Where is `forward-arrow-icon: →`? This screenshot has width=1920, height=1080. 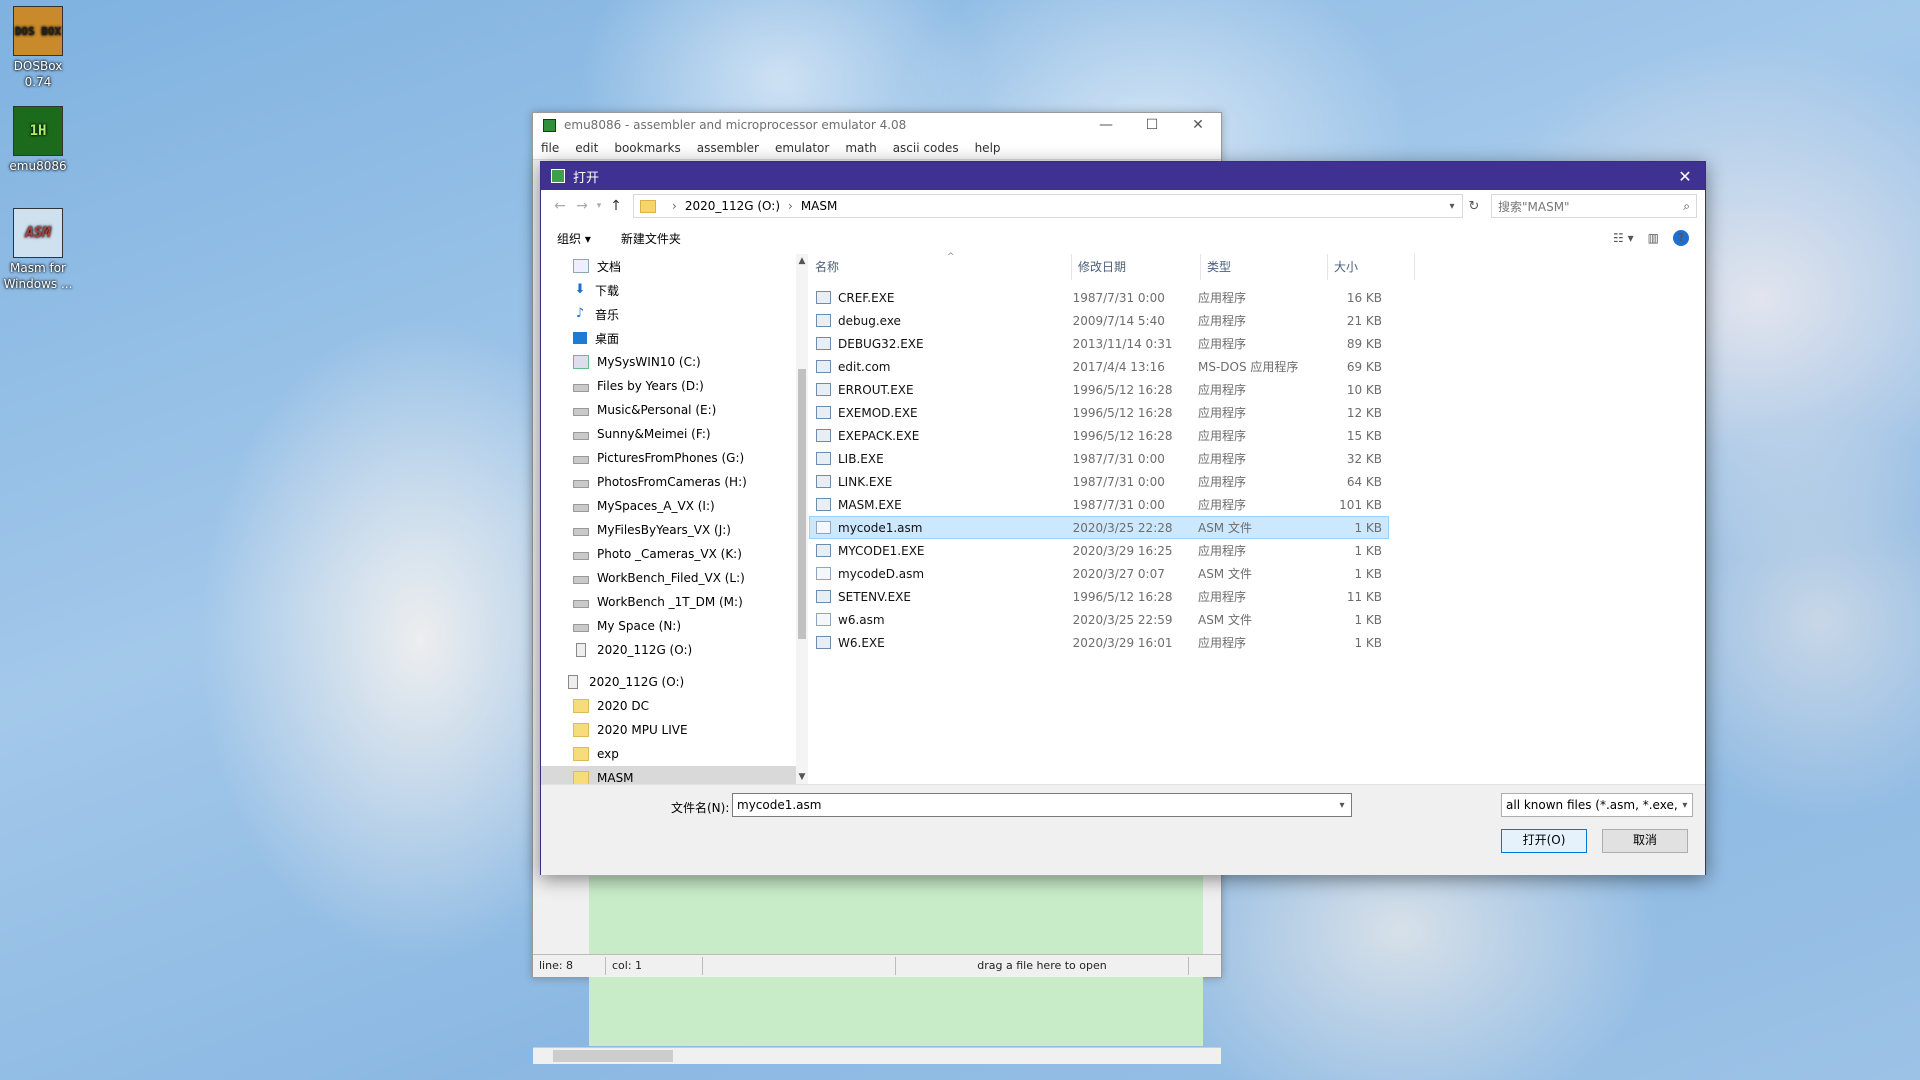
forward-arrow-icon: → is located at coordinates (582, 206).